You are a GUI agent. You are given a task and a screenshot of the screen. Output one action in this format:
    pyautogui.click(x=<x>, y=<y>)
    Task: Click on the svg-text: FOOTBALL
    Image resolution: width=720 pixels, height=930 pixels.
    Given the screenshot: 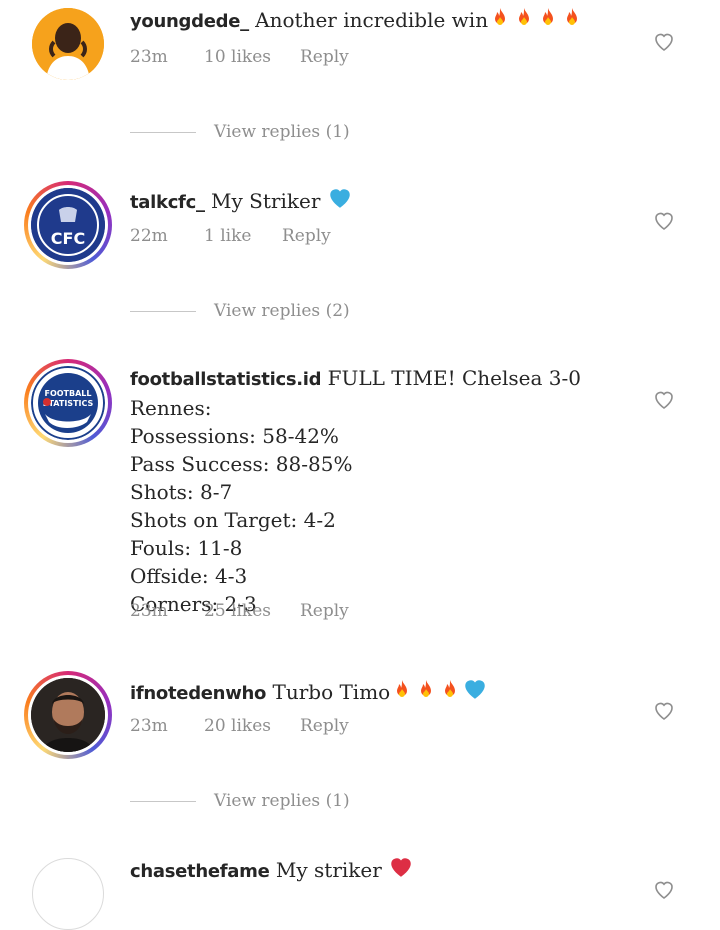 What is the action you would take?
    pyautogui.click(x=67, y=393)
    